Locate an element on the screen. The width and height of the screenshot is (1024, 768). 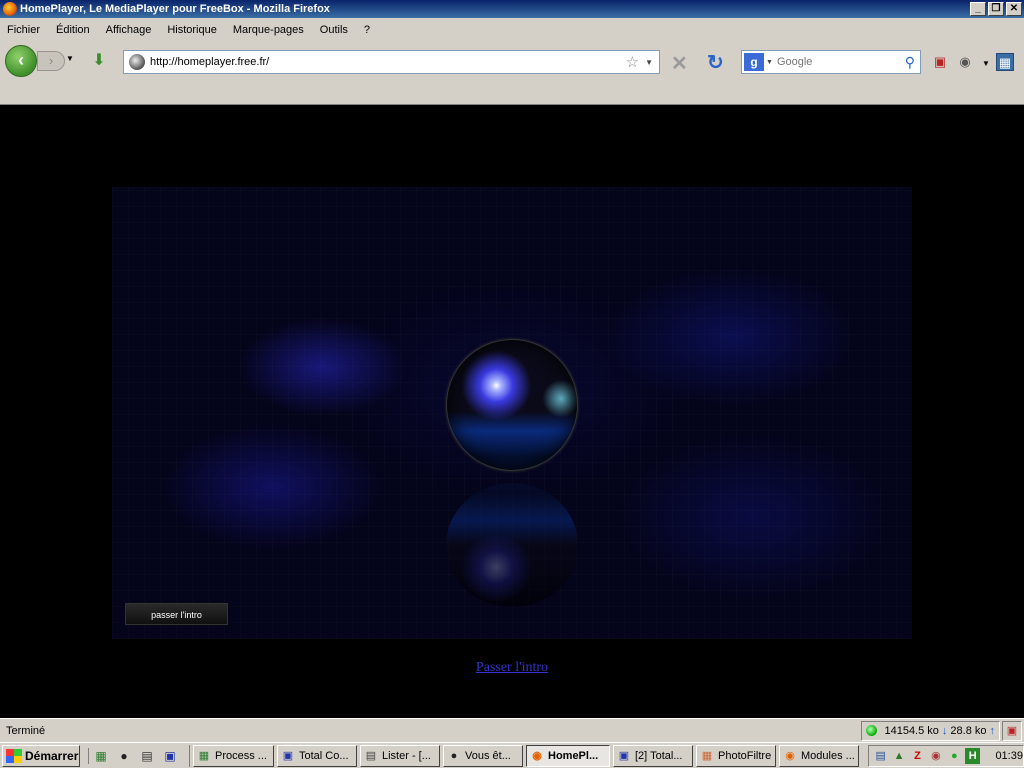
windows-logo-icon is located at coordinates (14, 755).